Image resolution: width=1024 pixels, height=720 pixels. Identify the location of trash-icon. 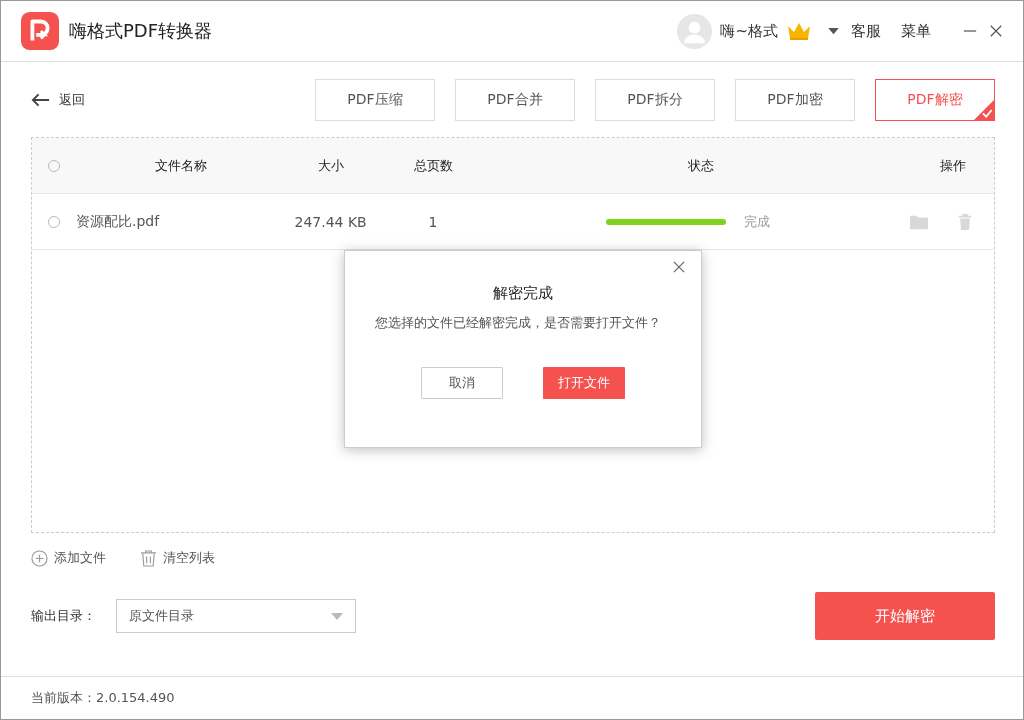
(148, 558).